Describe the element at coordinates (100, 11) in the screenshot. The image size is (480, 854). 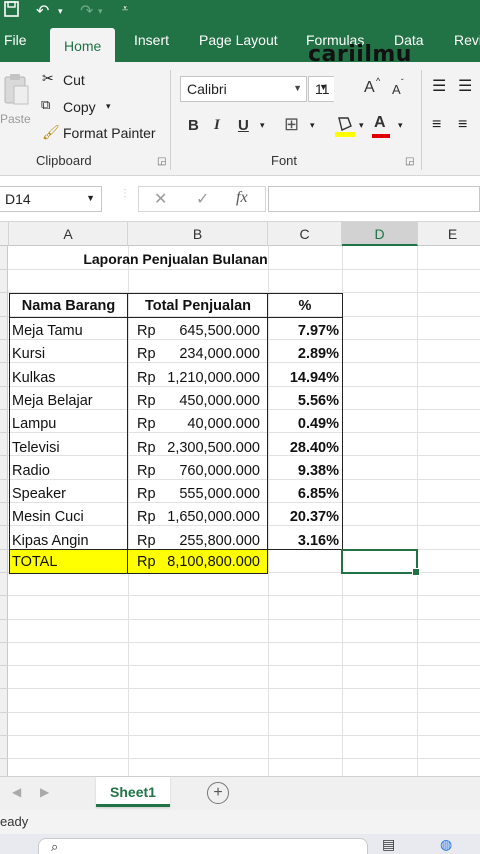
I see `redo-dropdown-icon: ▾` at that location.